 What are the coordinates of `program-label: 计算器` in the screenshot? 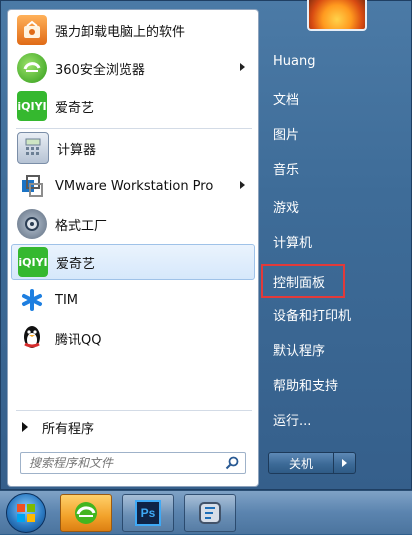 It's located at (77, 150).